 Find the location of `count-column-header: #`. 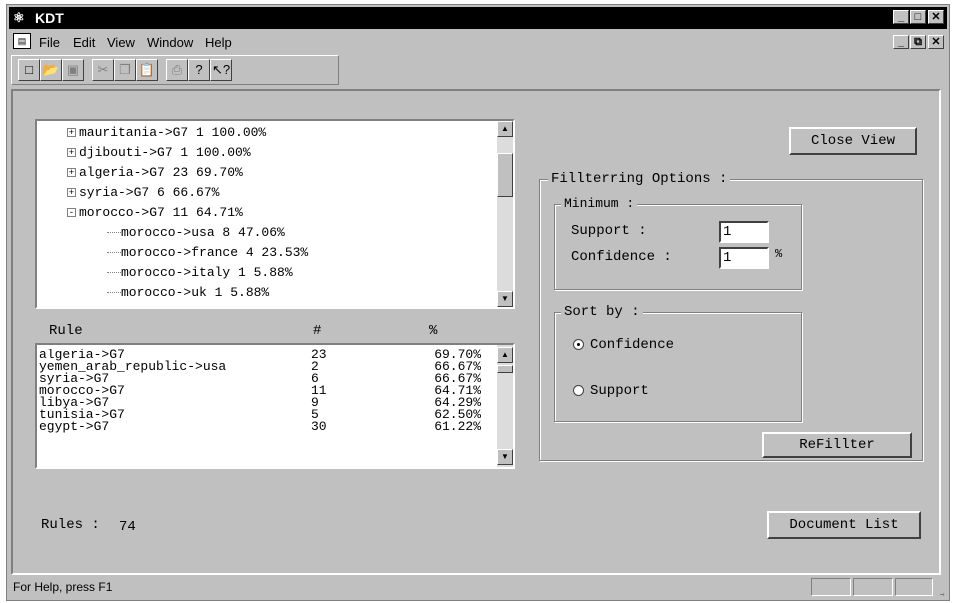

count-column-header: # is located at coordinates (317, 331).